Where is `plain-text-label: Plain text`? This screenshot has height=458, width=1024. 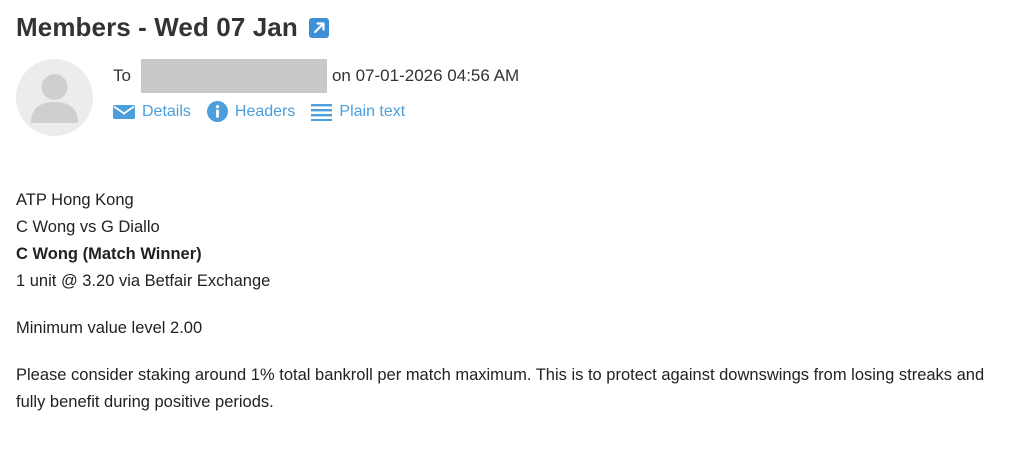
plain-text-label: Plain text is located at coordinates (372, 111).